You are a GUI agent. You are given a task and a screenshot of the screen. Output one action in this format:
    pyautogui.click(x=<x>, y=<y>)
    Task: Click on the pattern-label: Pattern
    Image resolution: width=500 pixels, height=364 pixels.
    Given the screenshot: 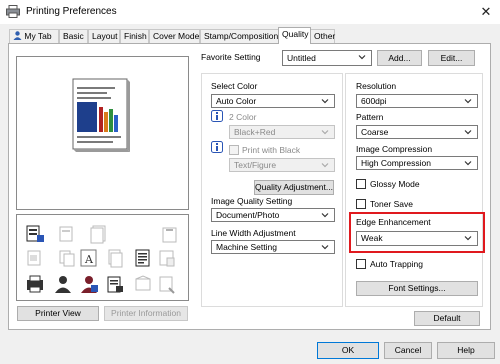 What is the action you would take?
    pyautogui.click(x=370, y=117)
    